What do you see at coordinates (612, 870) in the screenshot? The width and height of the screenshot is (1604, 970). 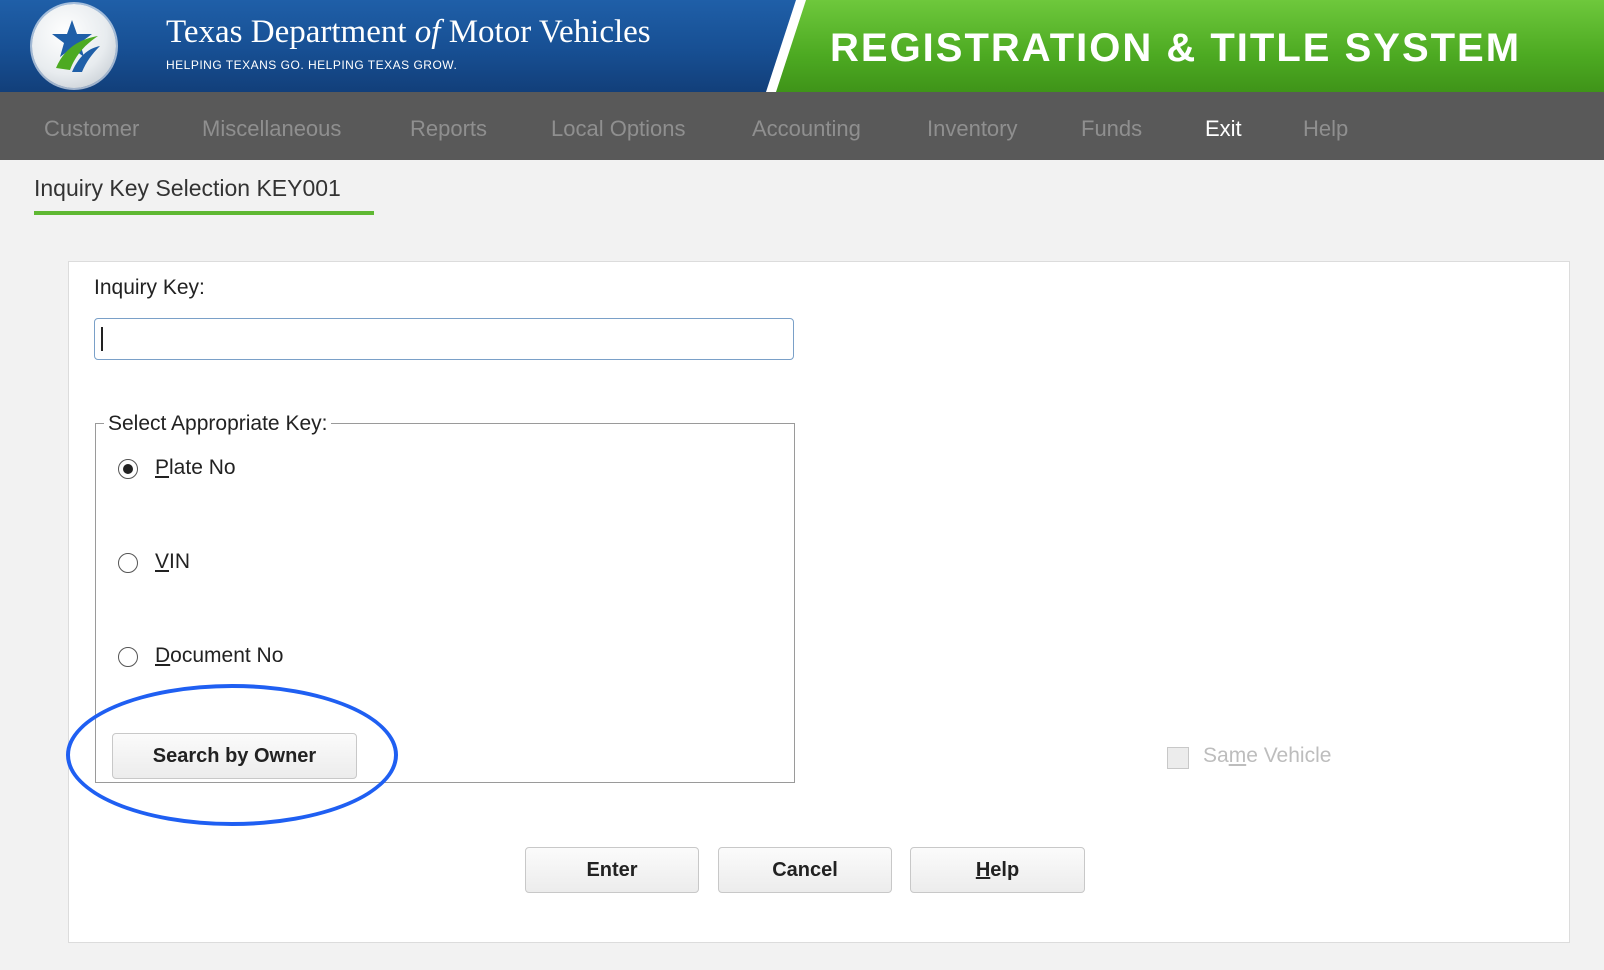 I see `enter-button: Enter` at bounding box center [612, 870].